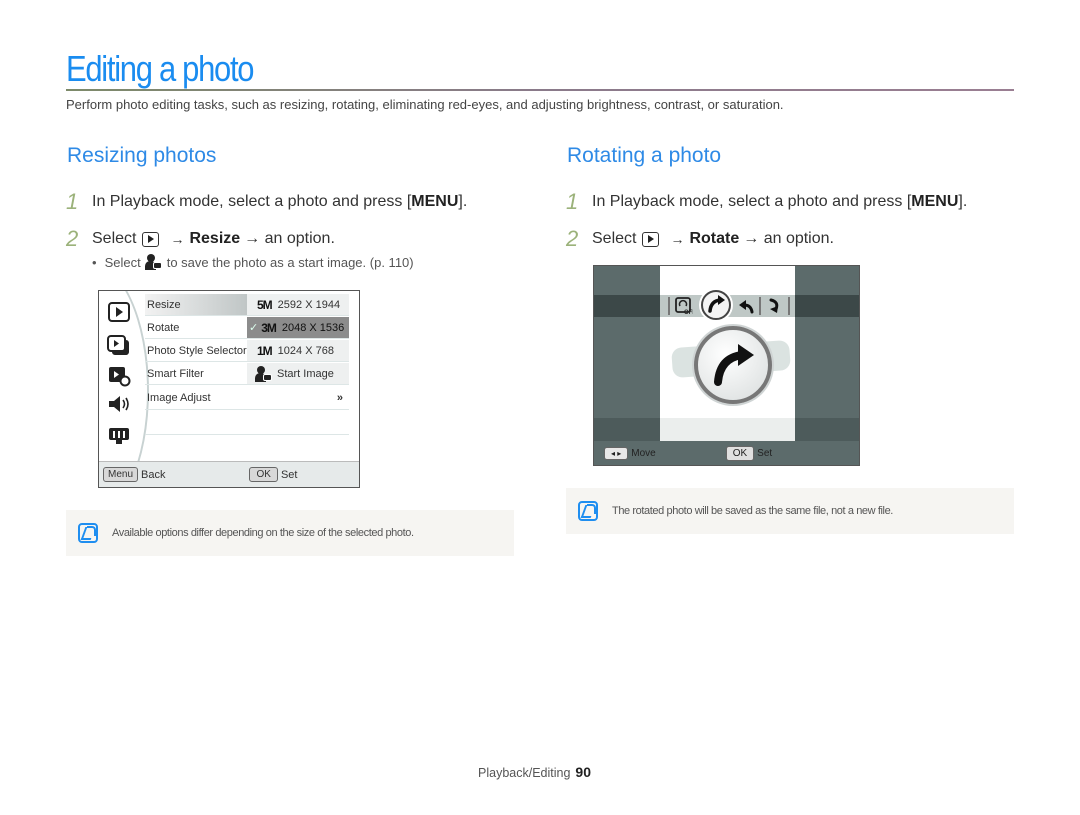 Image resolution: width=1080 pixels, height=815 pixels. Describe the element at coordinates (733, 365) in the screenshot. I see `rotate-preview-icon` at that location.